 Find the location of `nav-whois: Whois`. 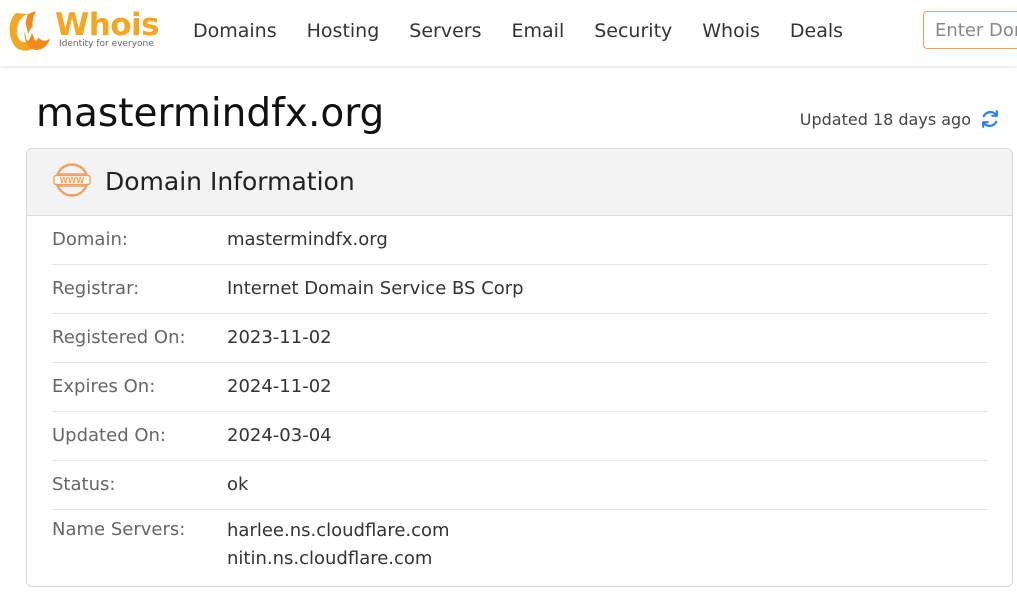

nav-whois: Whois is located at coordinates (731, 31).